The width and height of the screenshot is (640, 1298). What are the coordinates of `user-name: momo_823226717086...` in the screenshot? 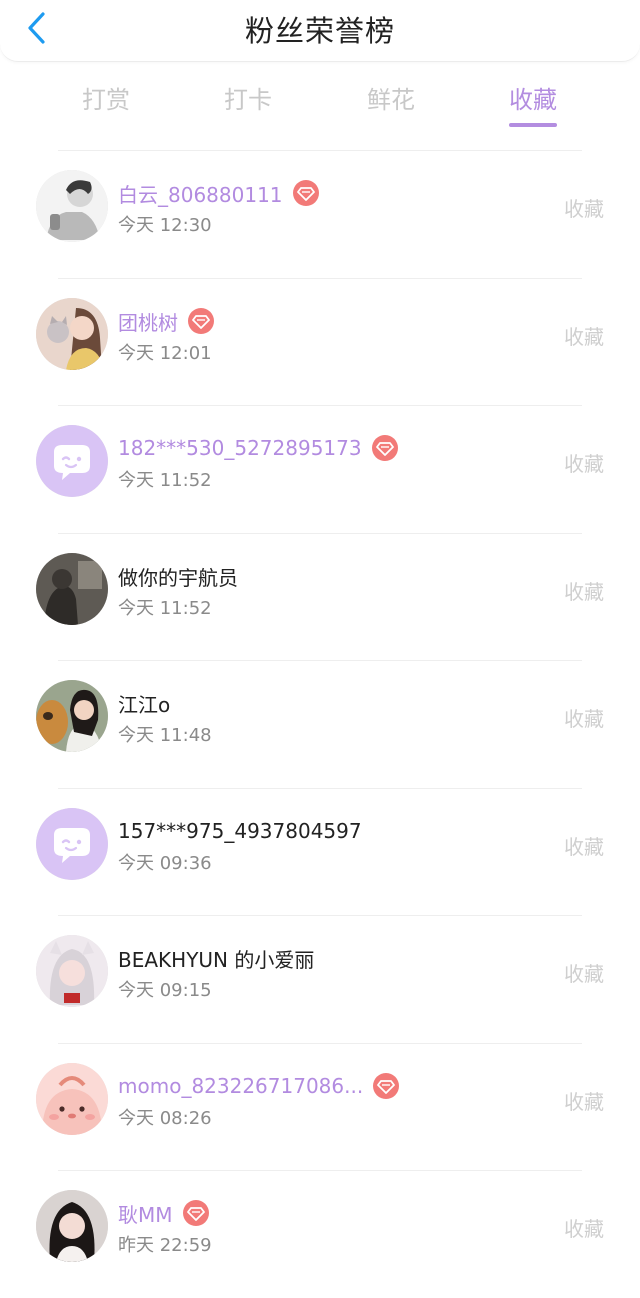 It's located at (240, 1086).